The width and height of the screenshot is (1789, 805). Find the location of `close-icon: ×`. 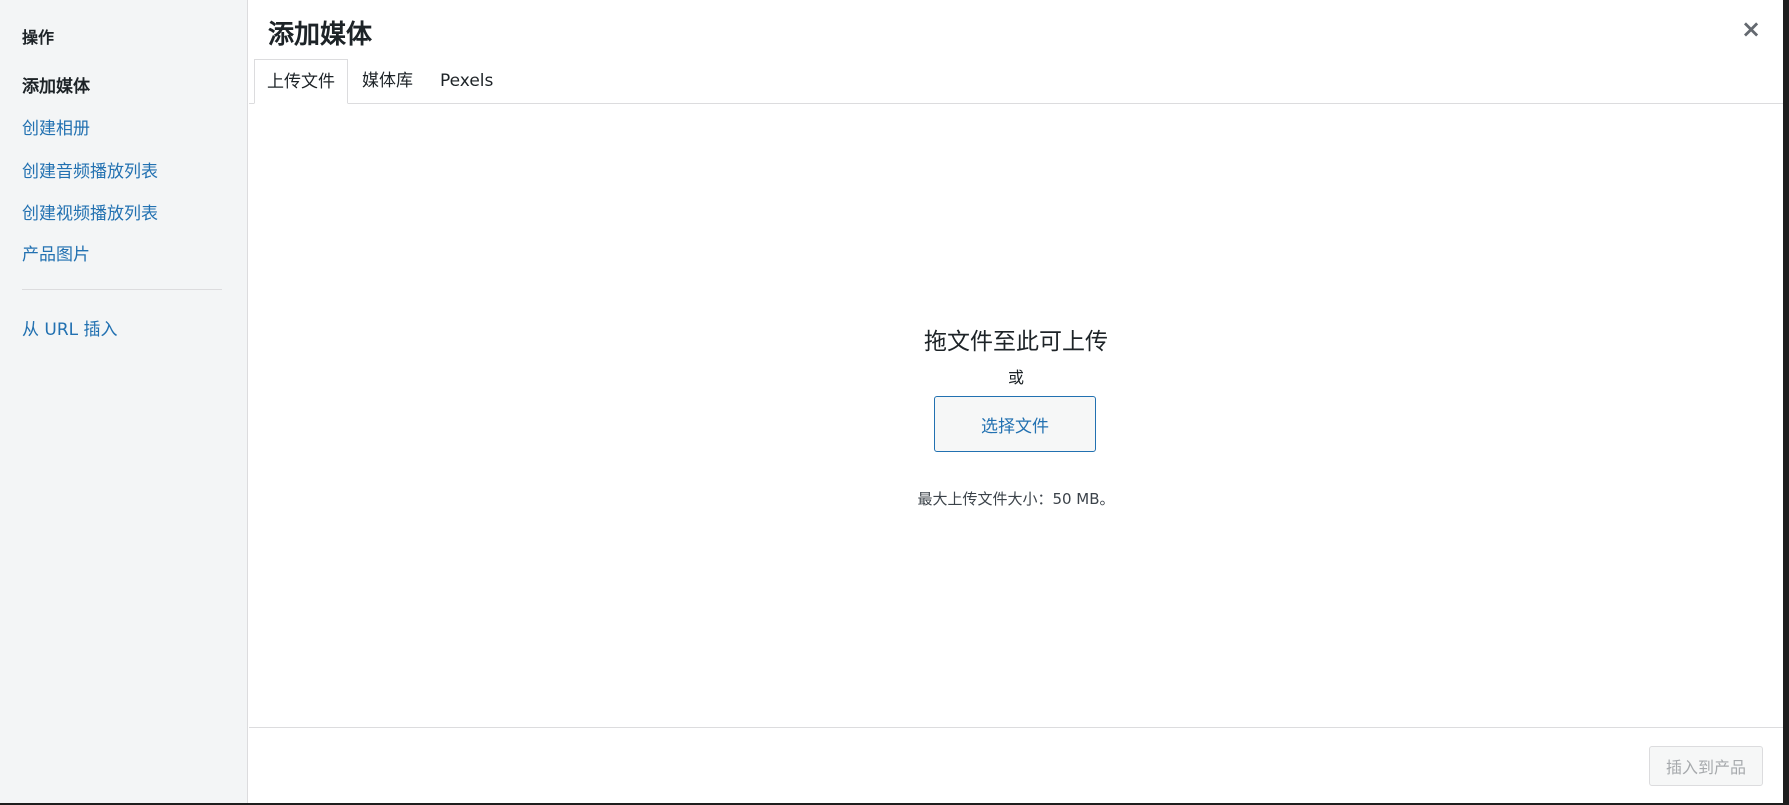

close-icon: × is located at coordinates (1751, 29).